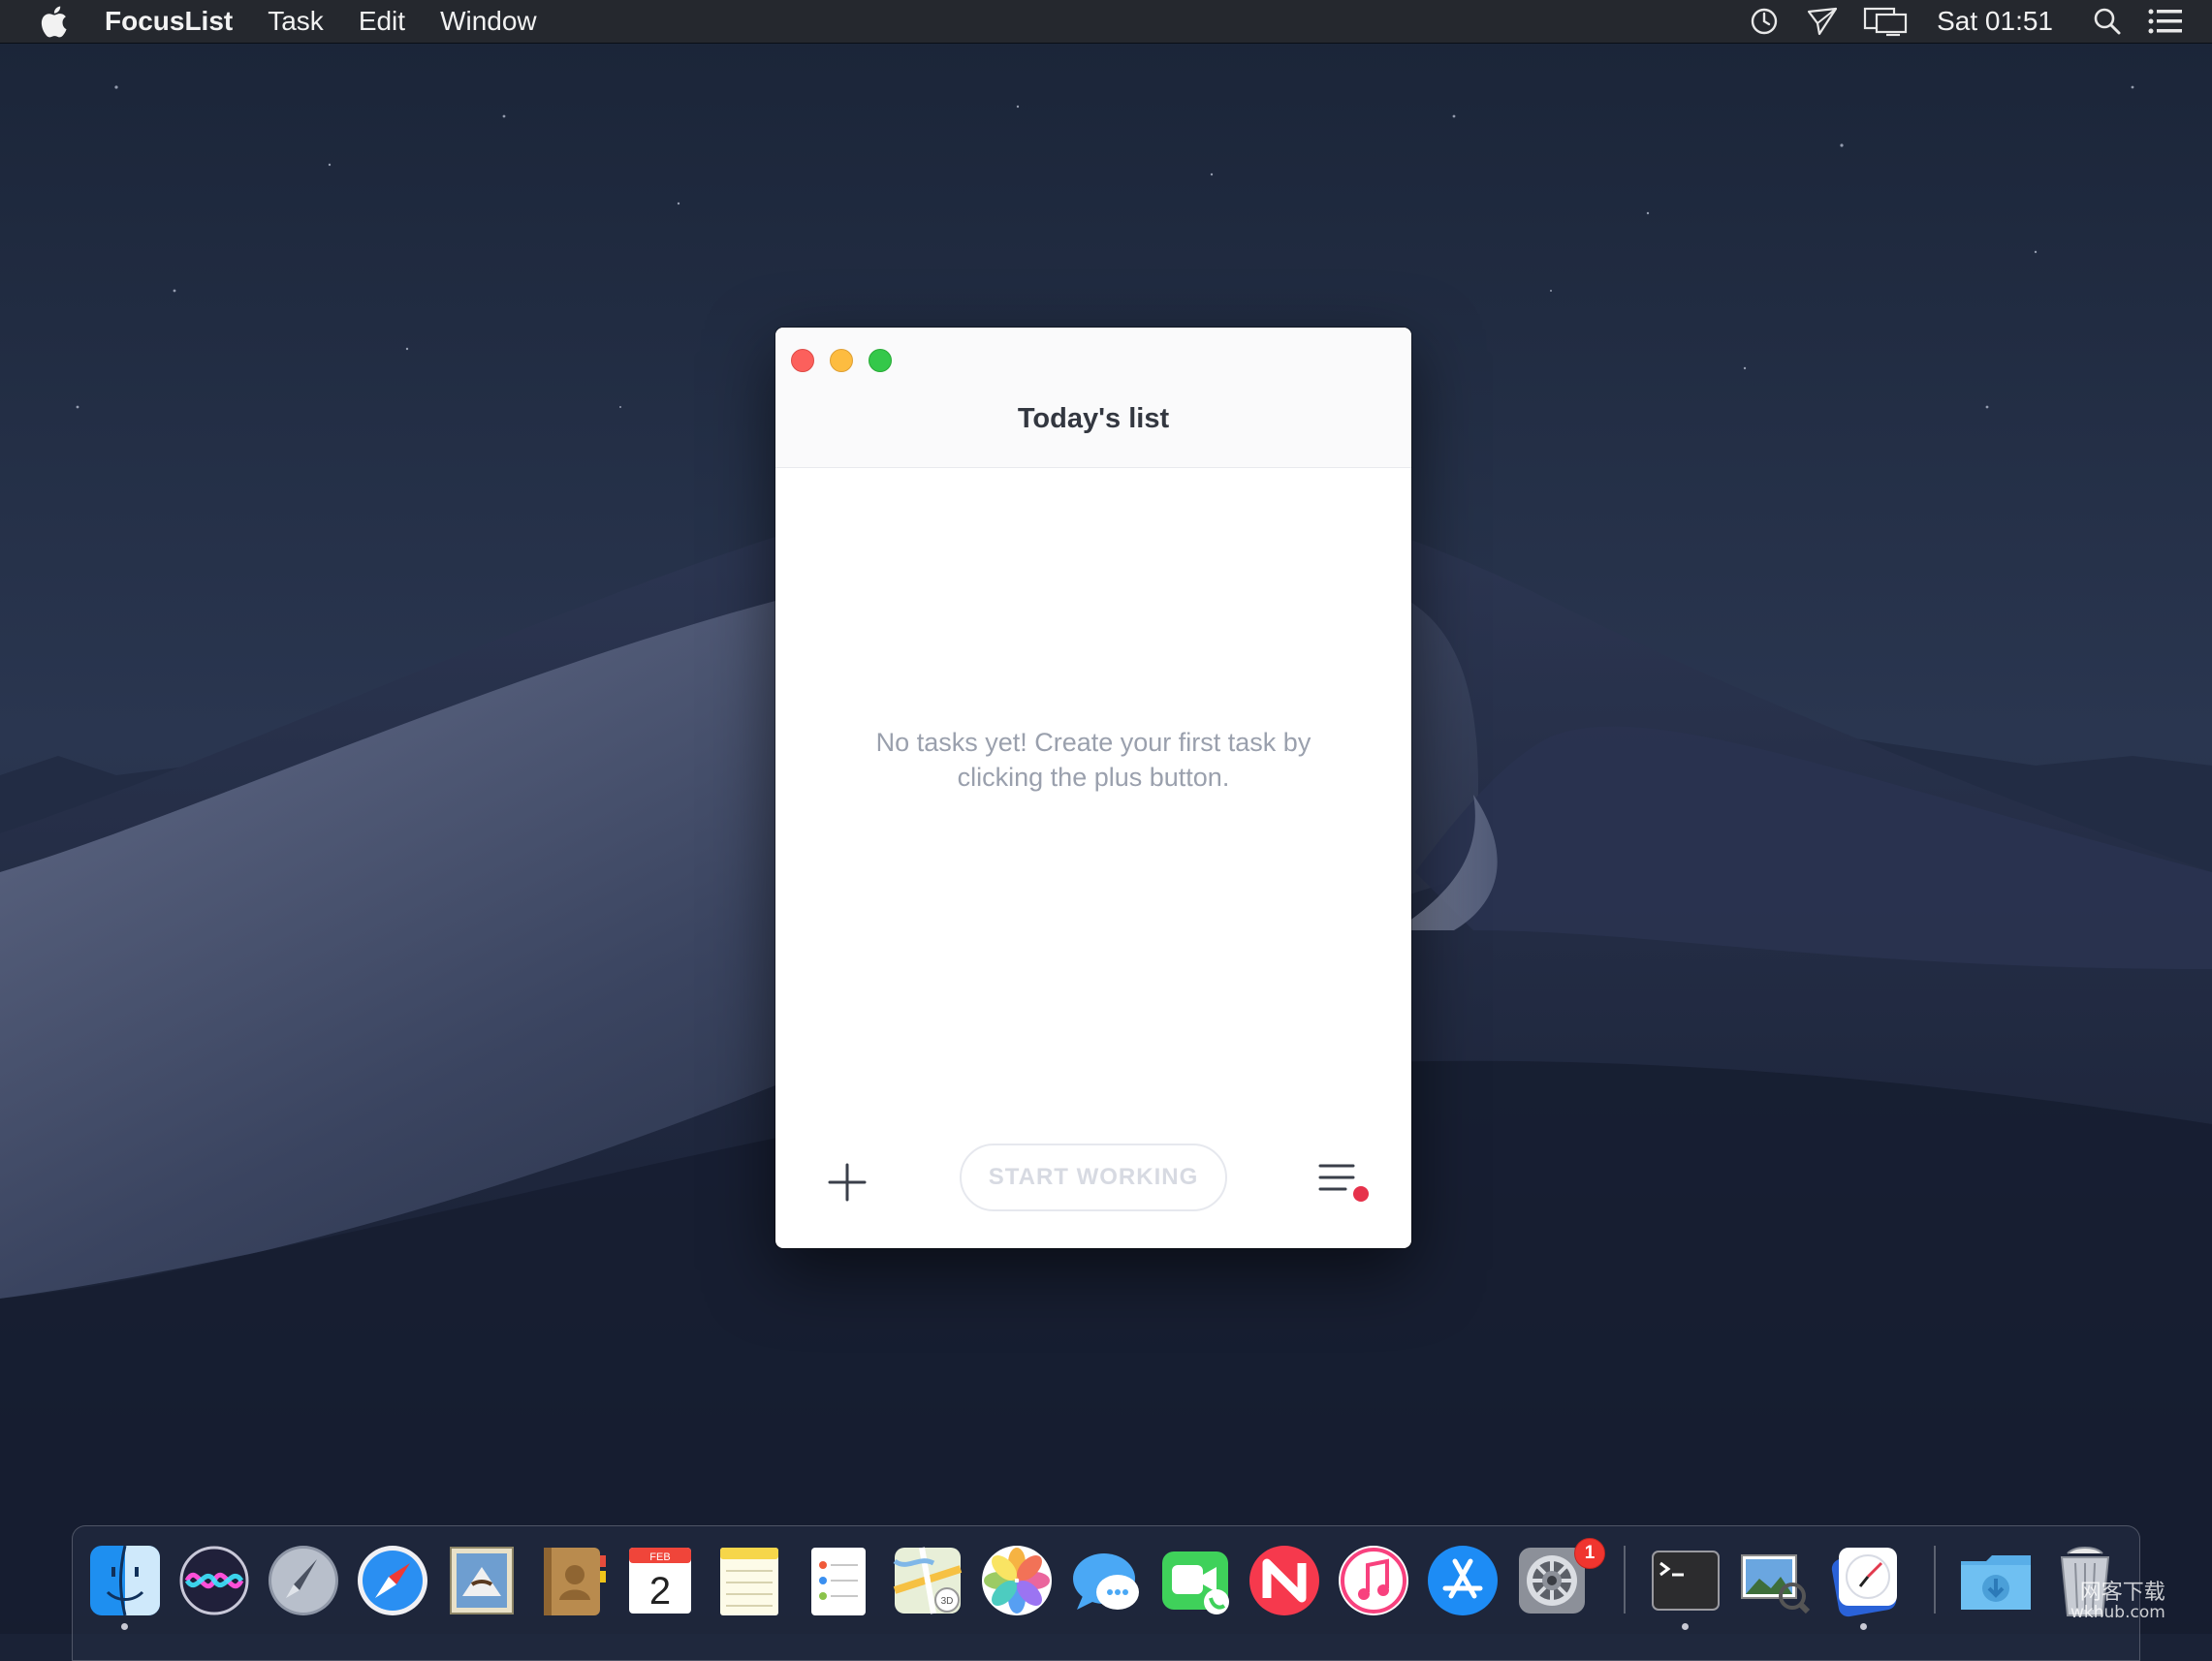 This screenshot has width=2212, height=1661. I want to click on dock-maps-icon: 3D, so click(927, 1580).